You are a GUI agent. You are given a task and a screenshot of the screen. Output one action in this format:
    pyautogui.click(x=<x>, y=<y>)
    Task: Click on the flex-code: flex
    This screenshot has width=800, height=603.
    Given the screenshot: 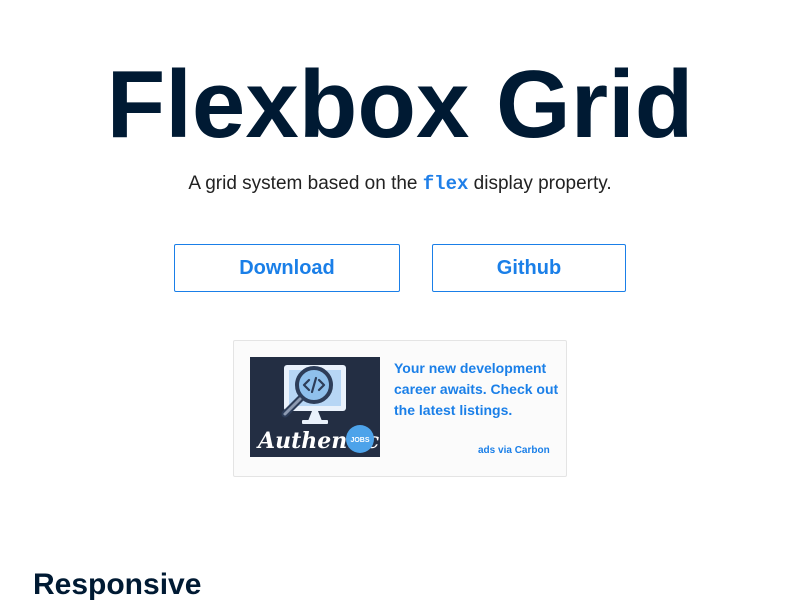 What is the action you would take?
    pyautogui.click(x=445, y=184)
    